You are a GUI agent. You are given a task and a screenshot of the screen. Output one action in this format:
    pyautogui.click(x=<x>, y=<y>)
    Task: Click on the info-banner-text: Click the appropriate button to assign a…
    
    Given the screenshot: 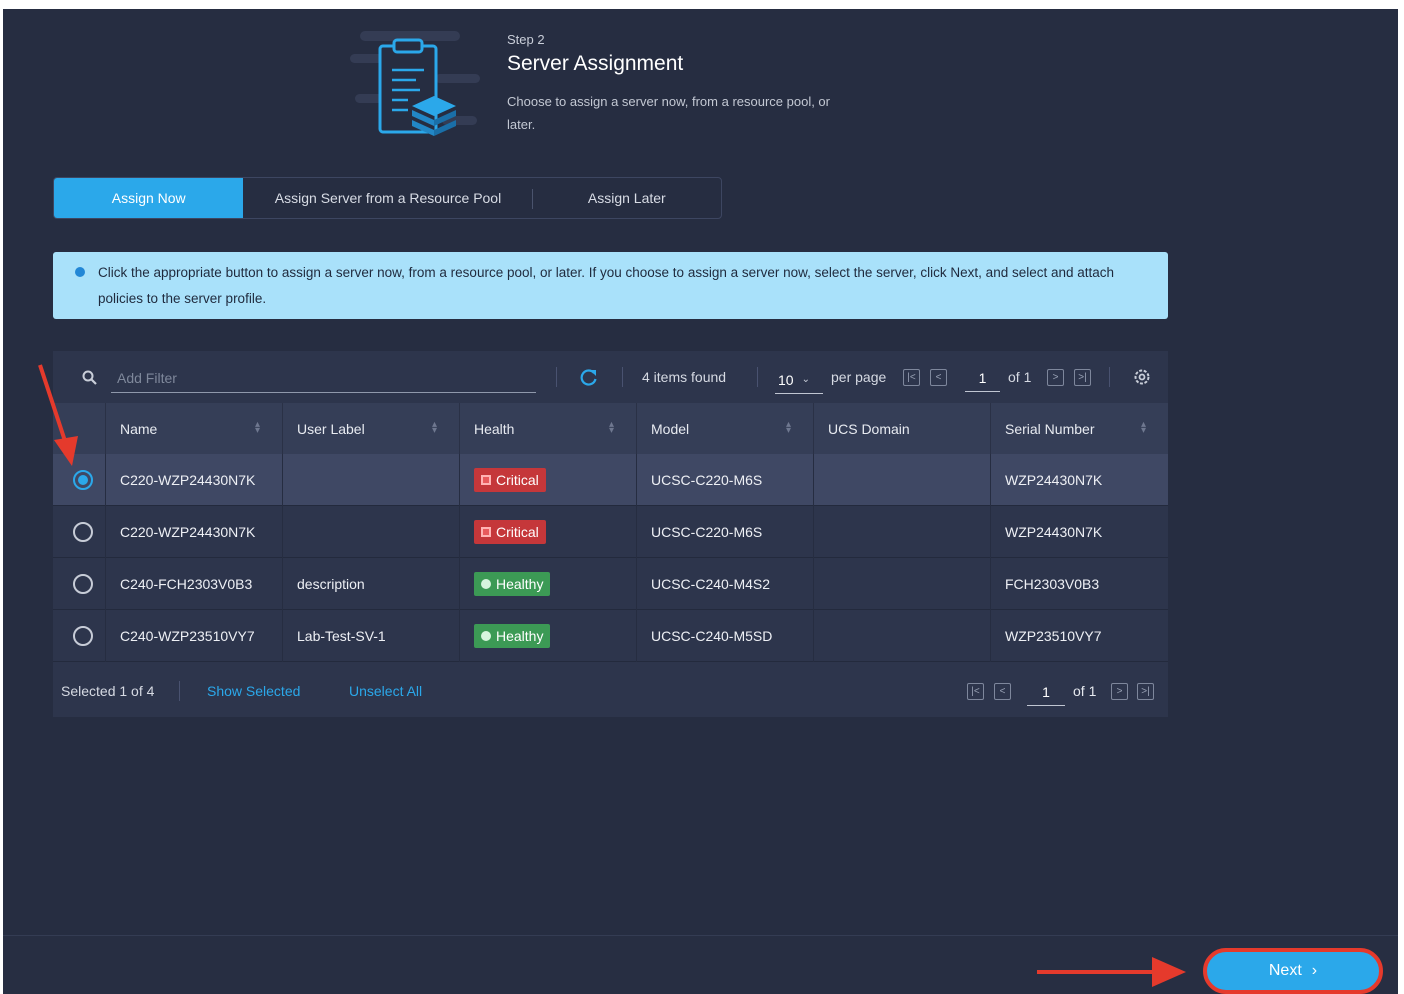 What is the action you would take?
    pyautogui.click(x=606, y=285)
    